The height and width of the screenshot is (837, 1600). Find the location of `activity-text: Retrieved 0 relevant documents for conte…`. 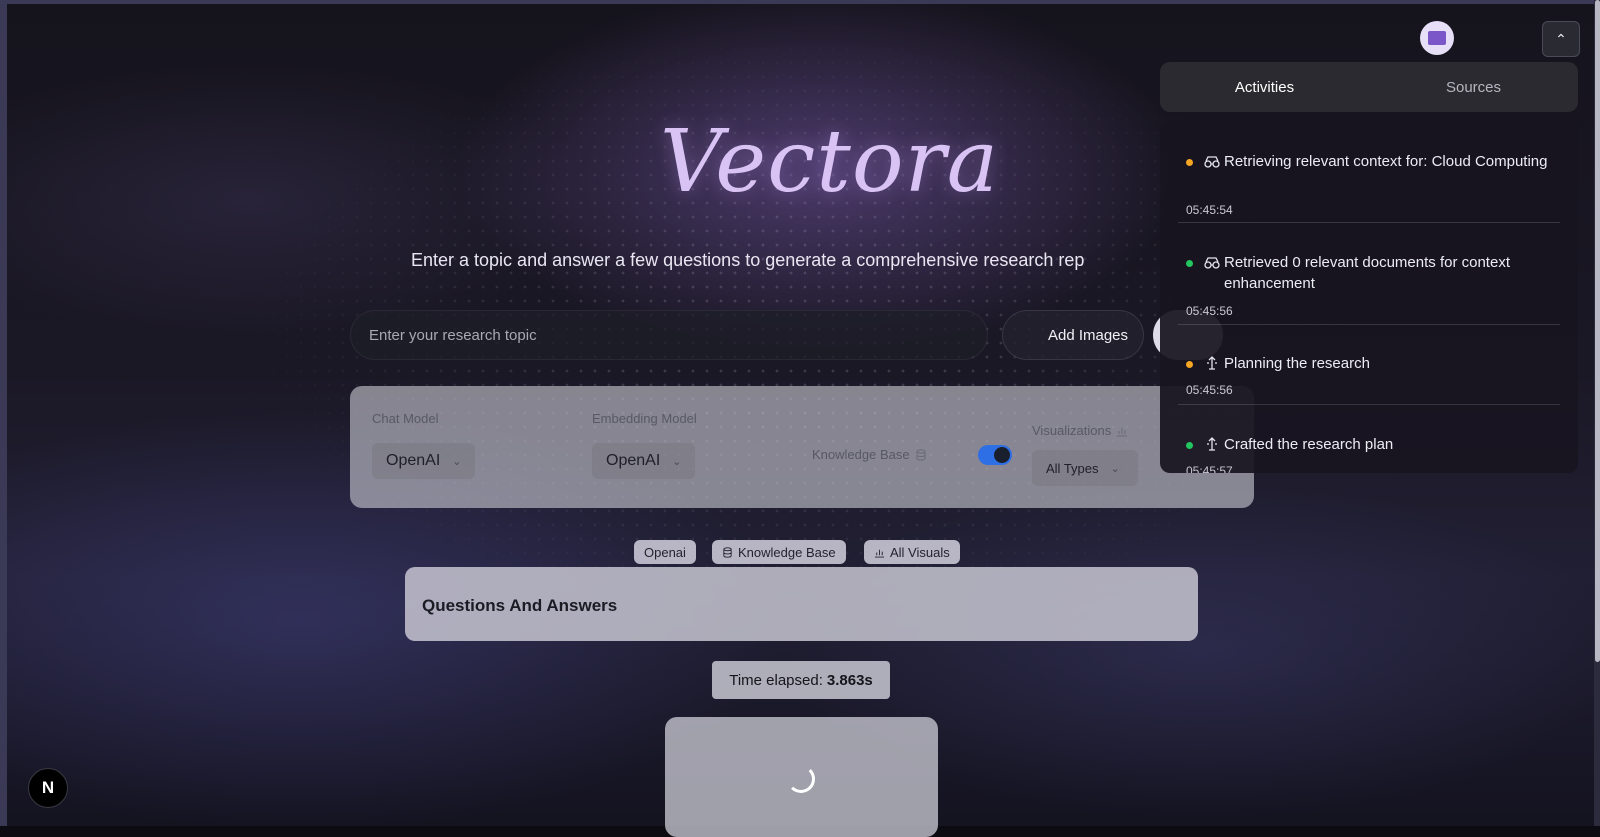

activity-text: Retrieved 0 relevant documents for conte… is located at coordinates (1367, 273).